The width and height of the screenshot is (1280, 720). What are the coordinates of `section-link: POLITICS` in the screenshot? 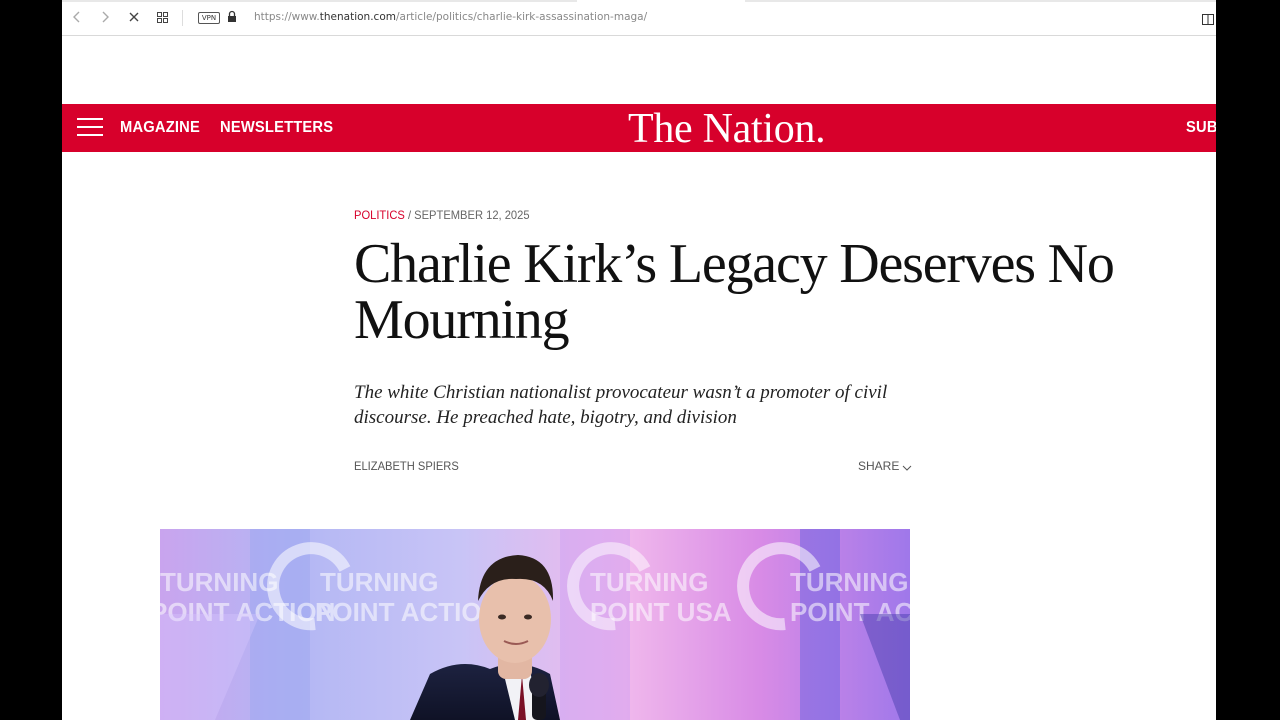 It's located at (379, 215).